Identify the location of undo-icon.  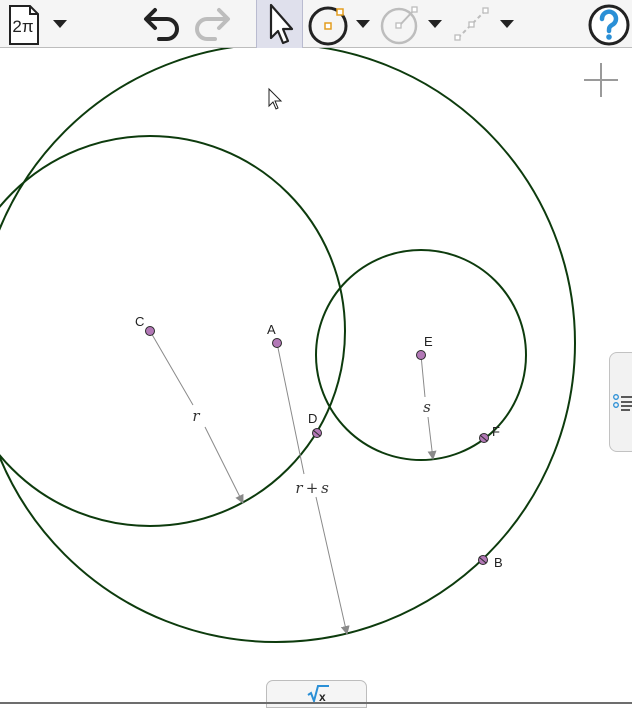
(161, 24).